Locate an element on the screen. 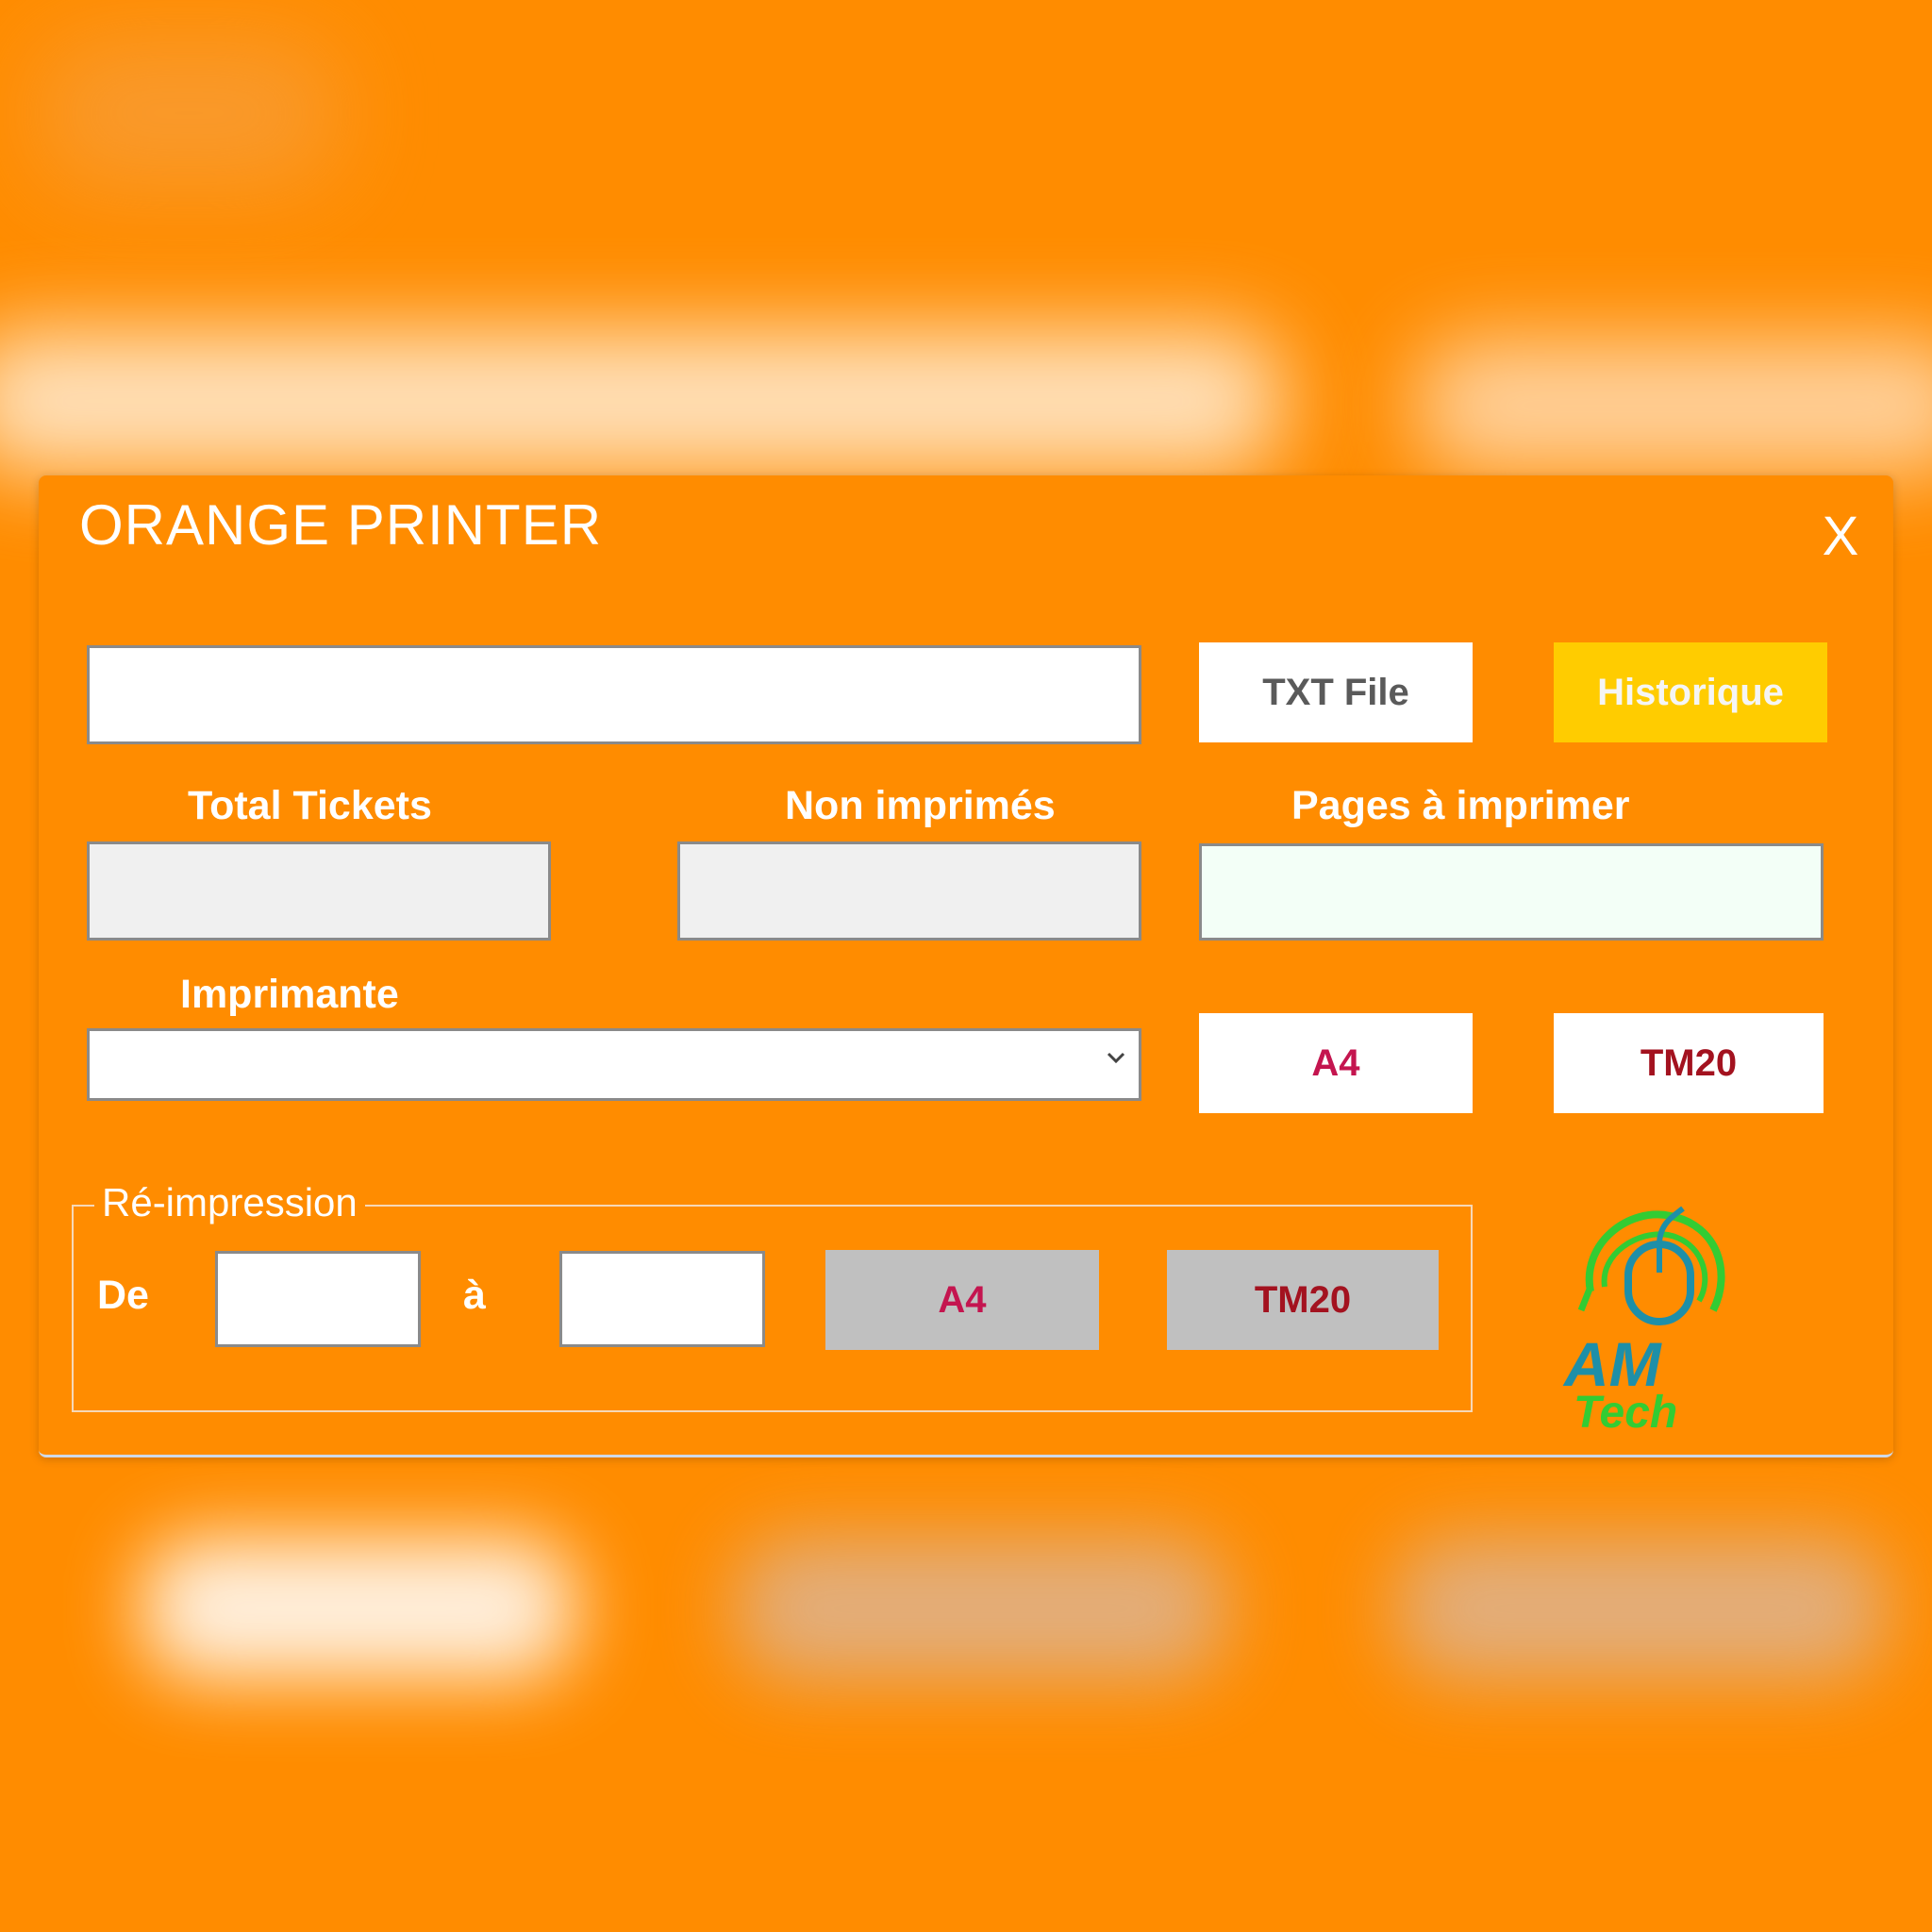  printer-select is located at coordinates (614, 1064).